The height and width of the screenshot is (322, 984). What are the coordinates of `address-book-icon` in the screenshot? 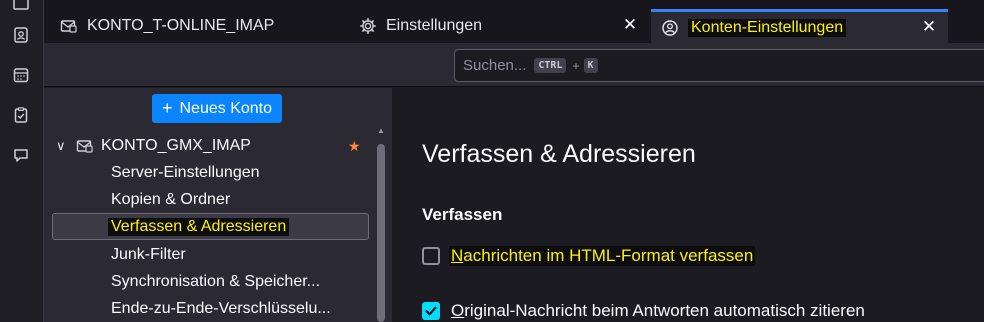 It's located at (21, 35).